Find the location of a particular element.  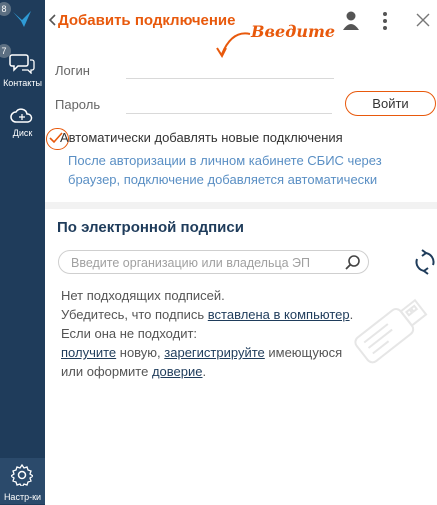

logo-icon is located at coordinates (22, 19).